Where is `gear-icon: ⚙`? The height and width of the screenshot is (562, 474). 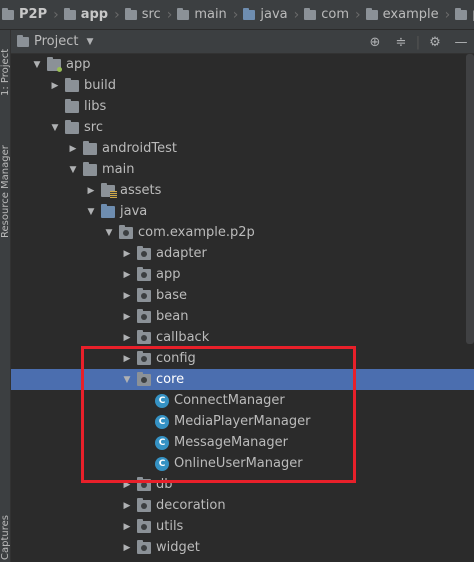 gear-icon: ⚙ is located at coordinates (435, 42).